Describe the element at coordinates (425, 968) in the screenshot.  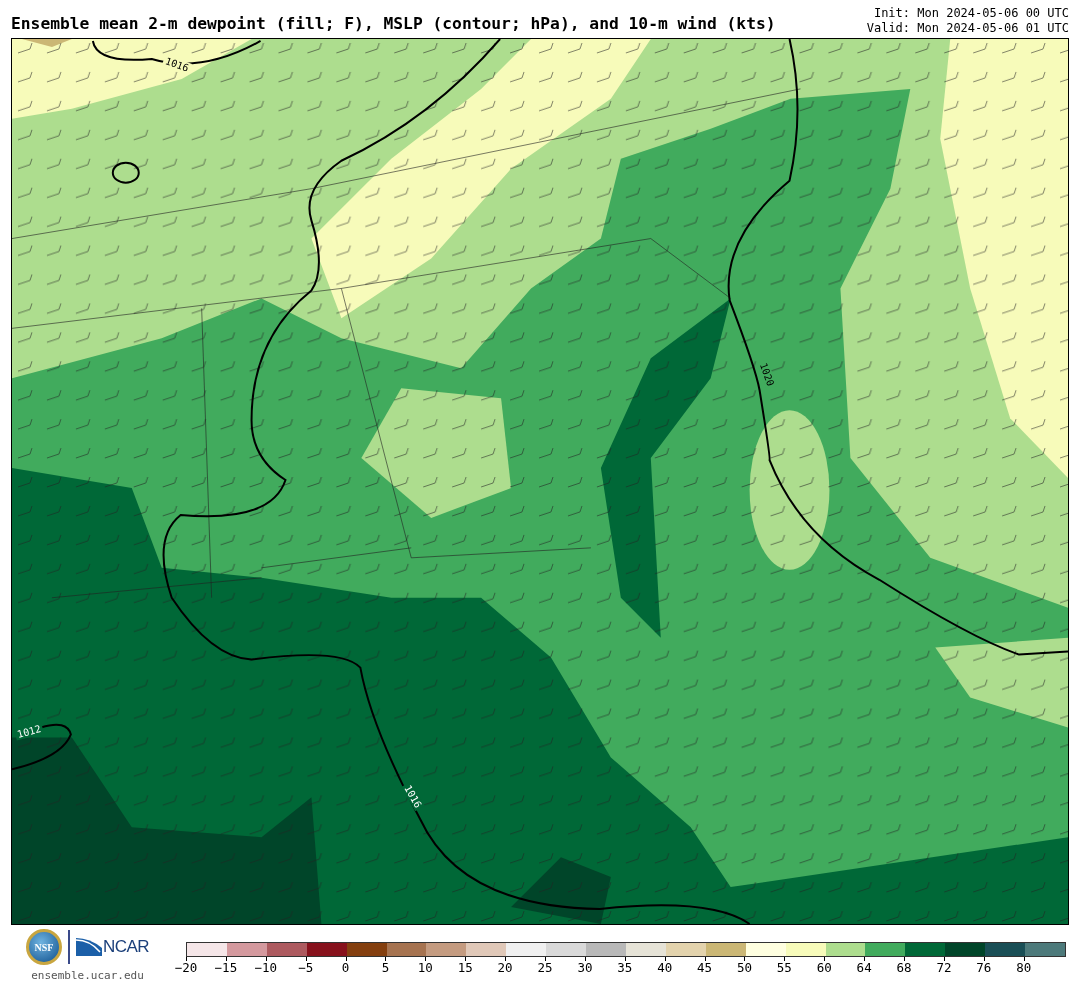
I see `tick-label: 10` at that location.